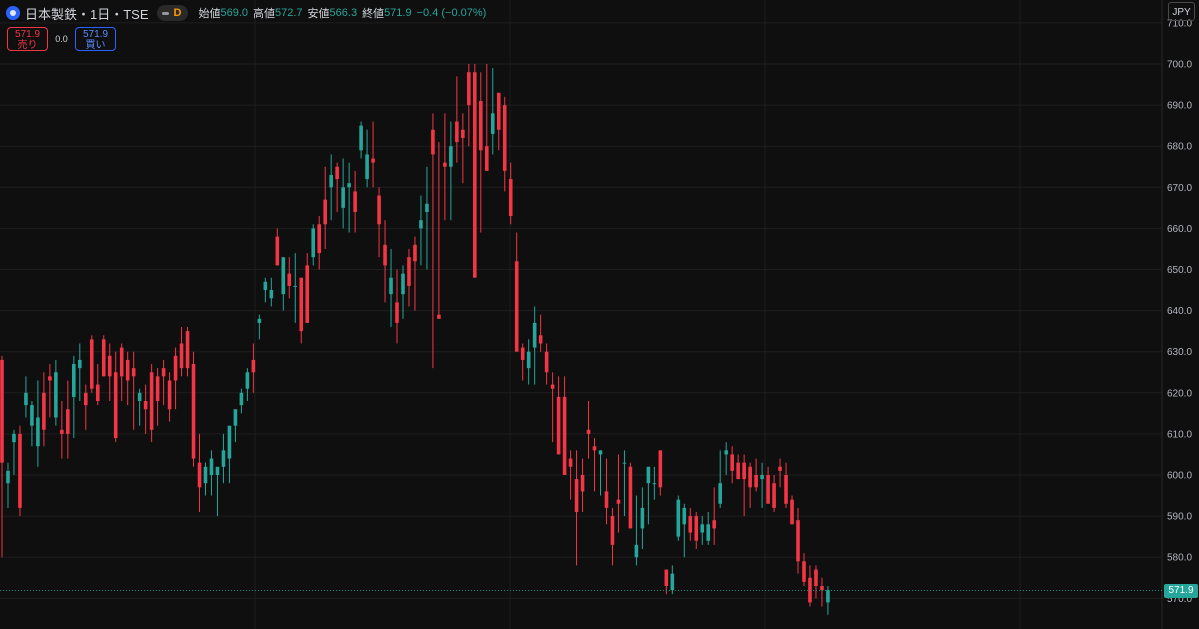  What do you see at coordinates (373, 14) in the screenshot?
I see `ohlc-close-label: 終値` at bounding box center [373, 14].